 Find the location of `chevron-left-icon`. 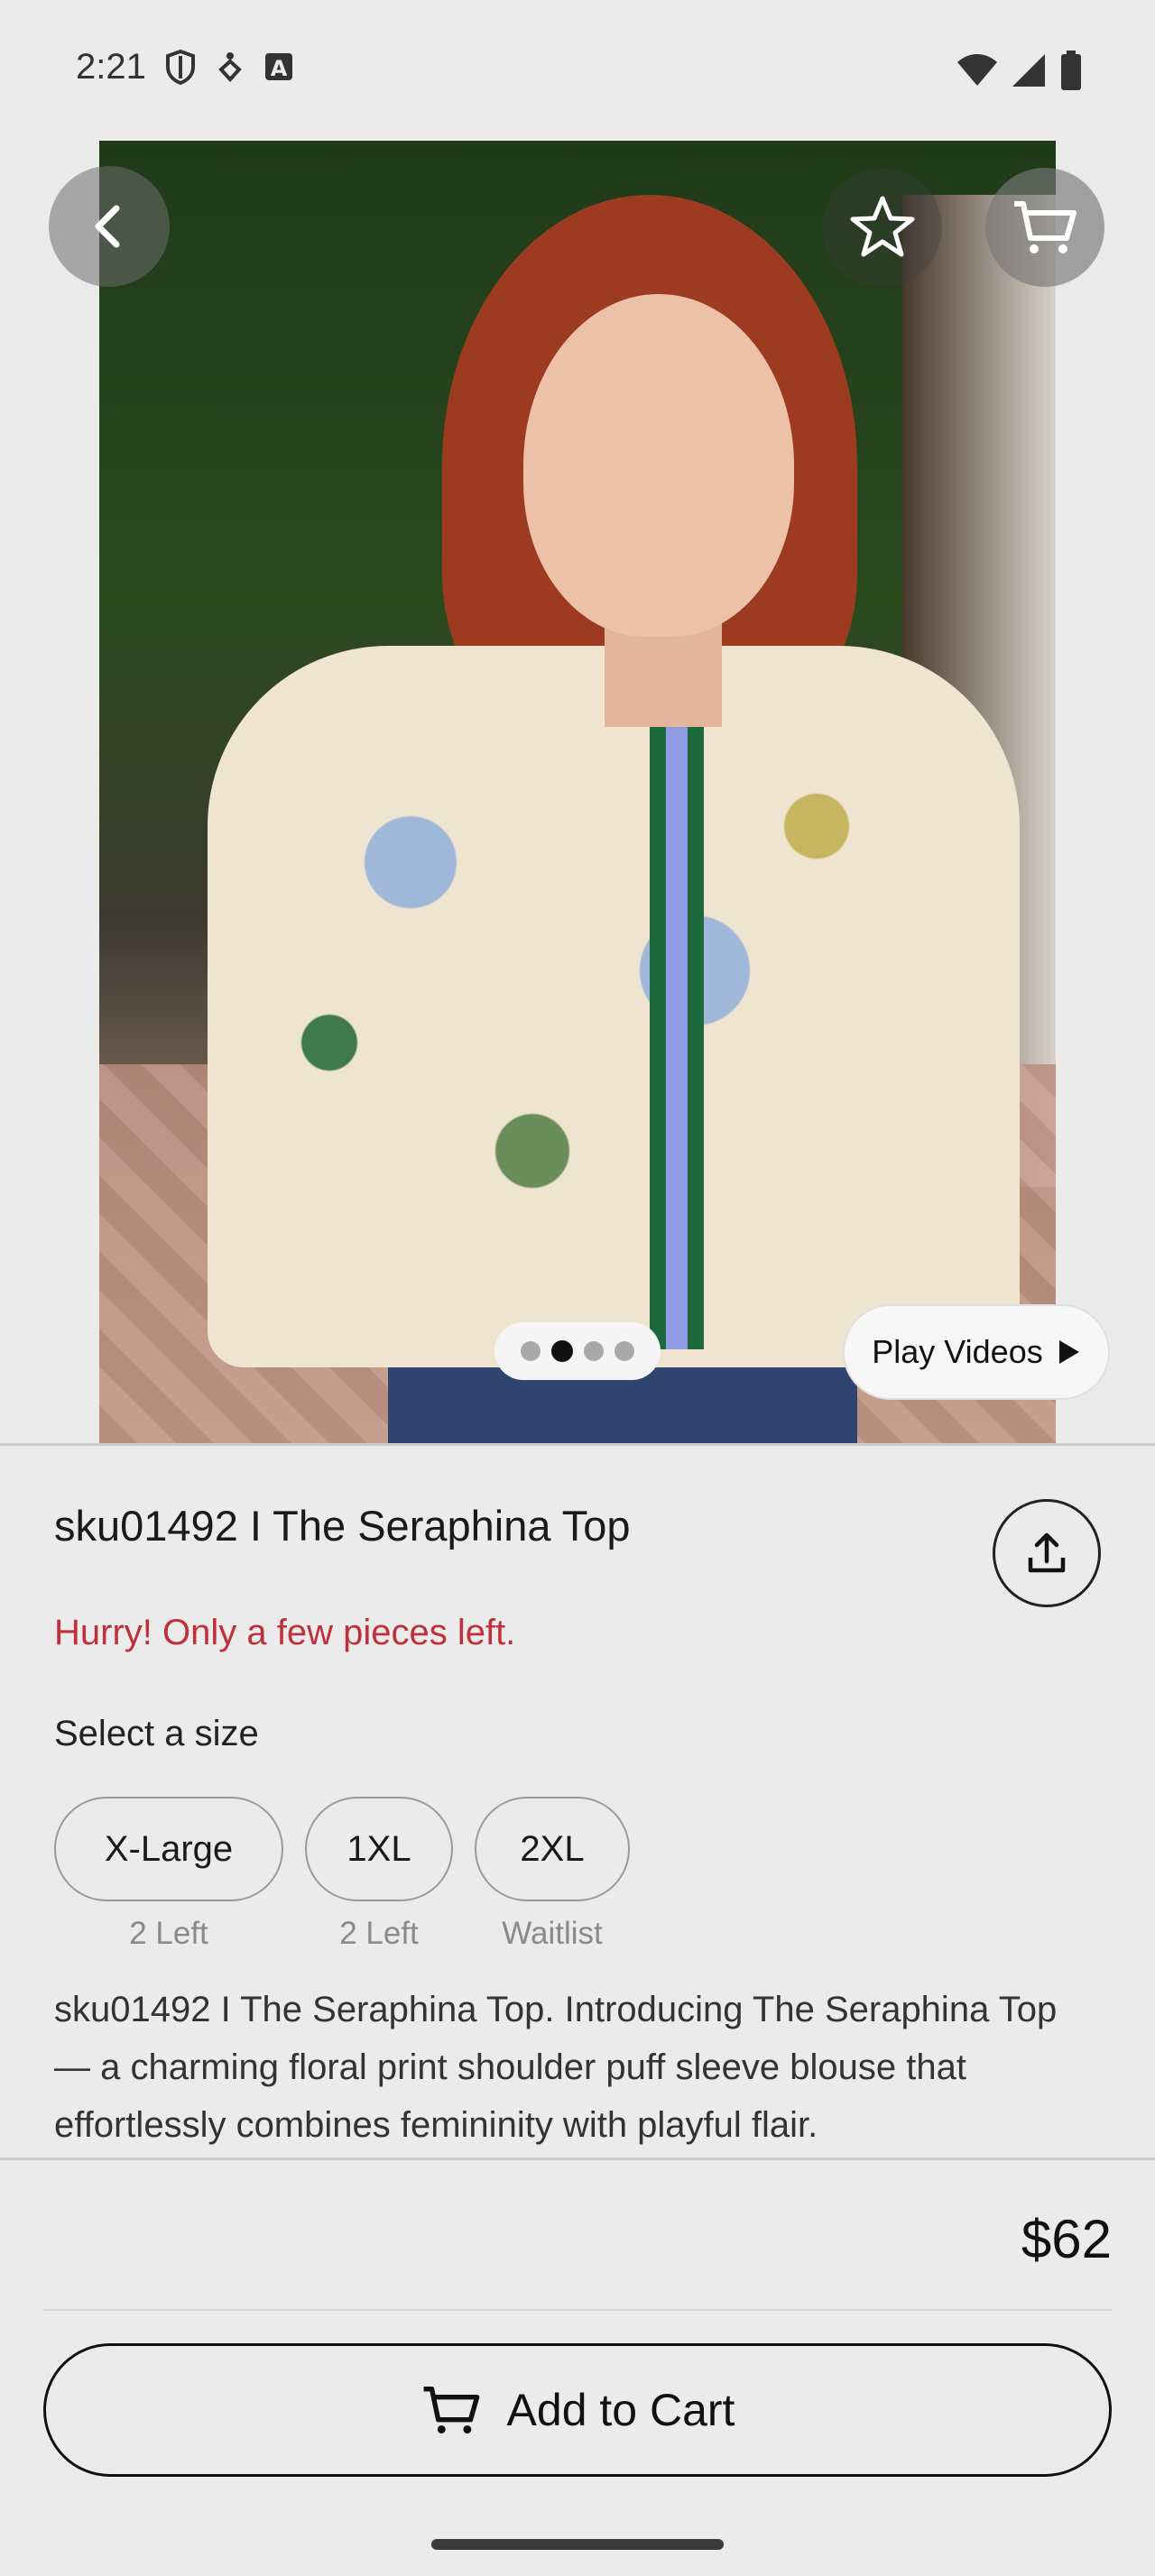

chevron-left-icon is located at coordinates (107, 226).